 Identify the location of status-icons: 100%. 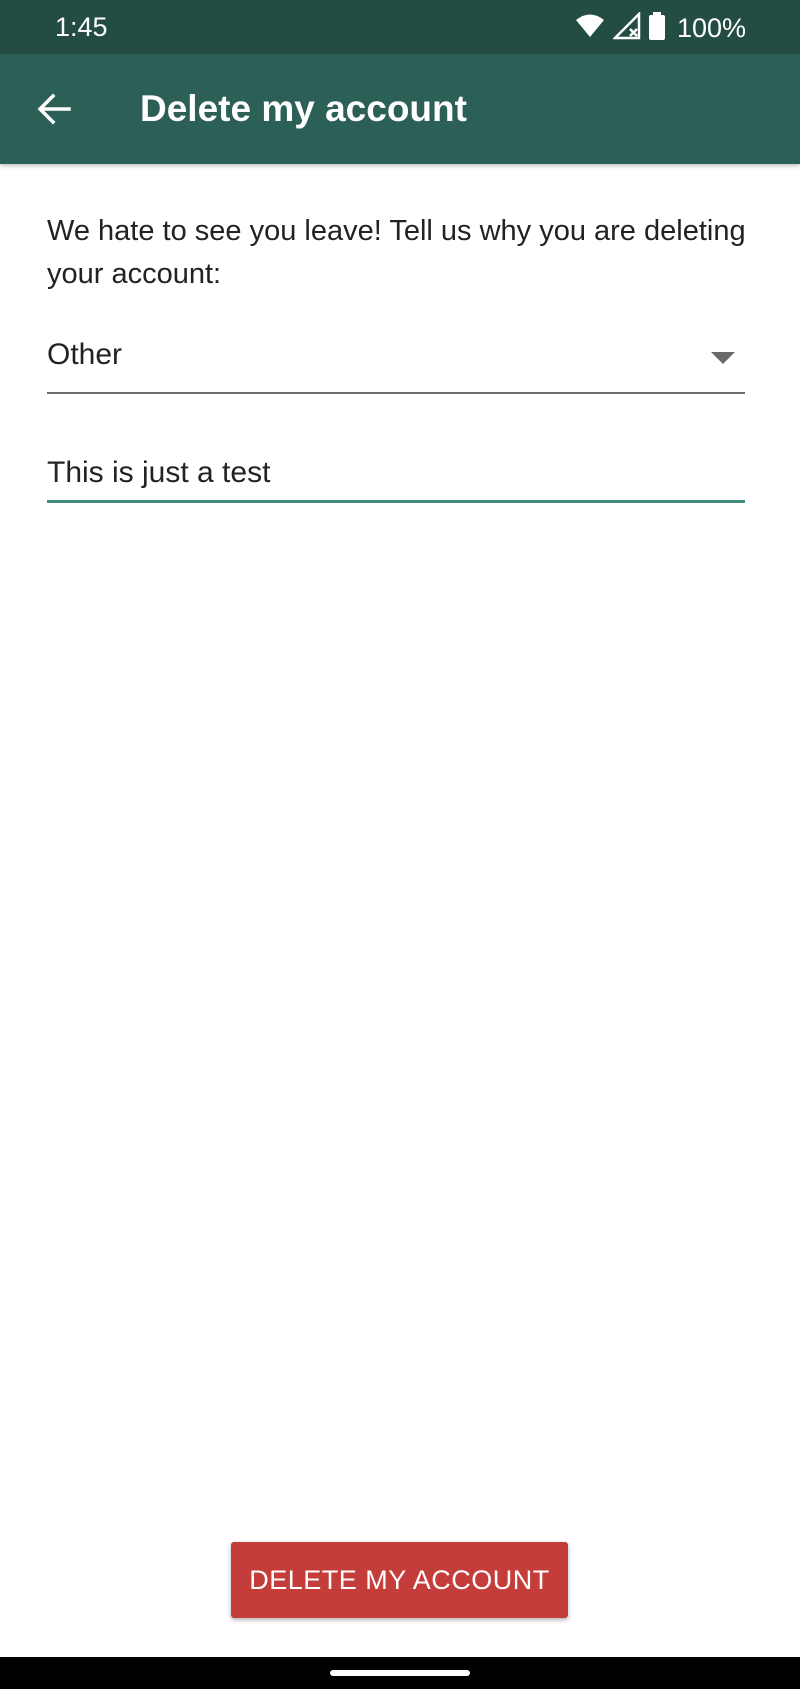
(660, 28).